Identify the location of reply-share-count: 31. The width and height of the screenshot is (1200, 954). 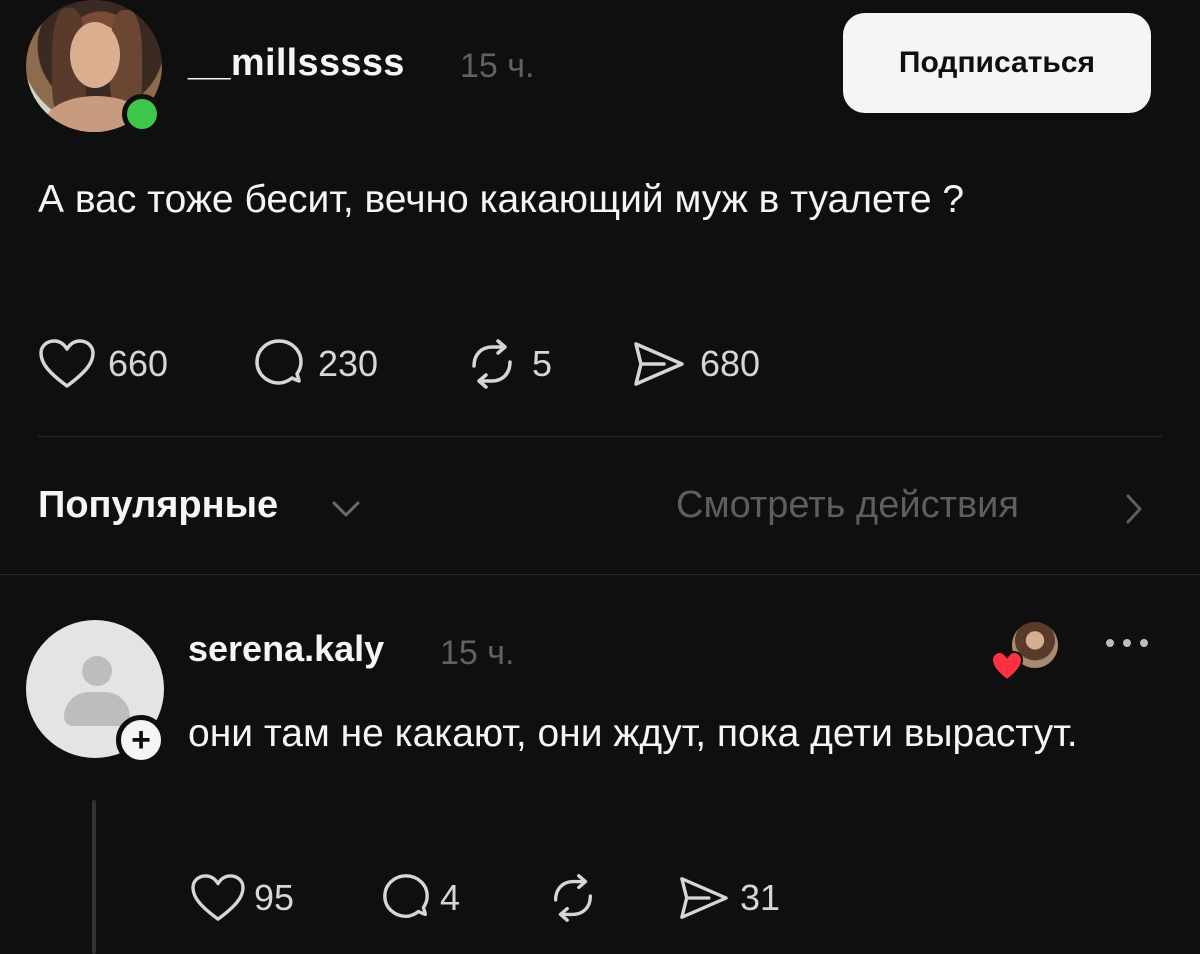
(760, 897).